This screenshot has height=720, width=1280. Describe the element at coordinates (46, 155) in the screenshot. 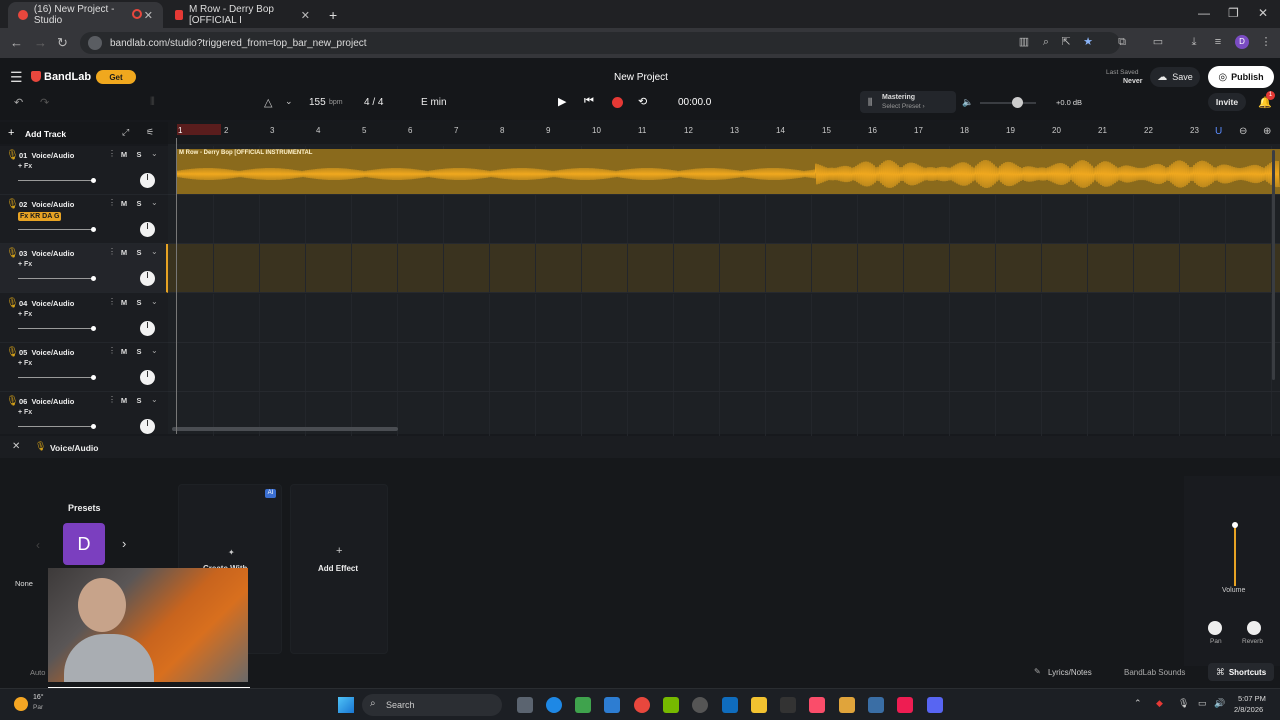

I see `track-name: 01 Voice/Audio` at that location.